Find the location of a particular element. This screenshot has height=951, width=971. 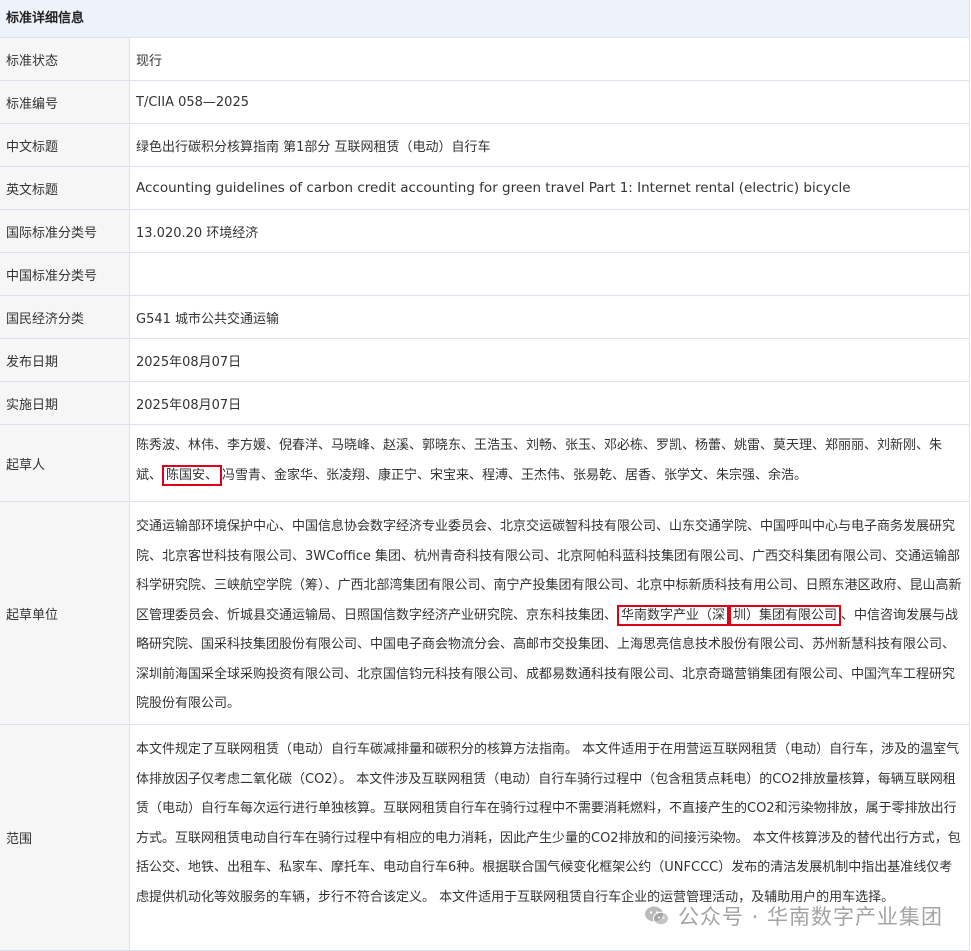

label-drafters: 起草人 is located at coordinates (65, 463).